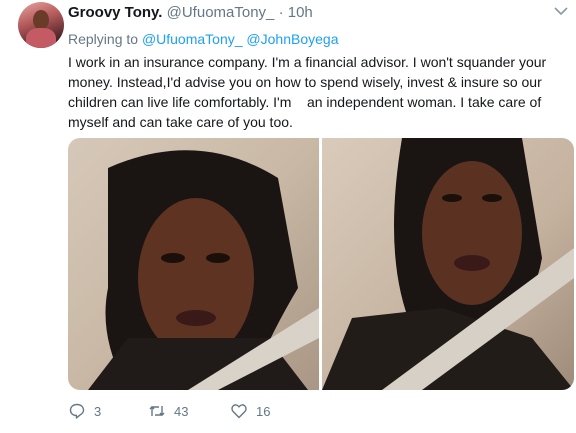 The image size is (576, 433). I want to click on tweet-header: Groovy Tony. @UfuomaTony_ · 10h, so click(190, 13).